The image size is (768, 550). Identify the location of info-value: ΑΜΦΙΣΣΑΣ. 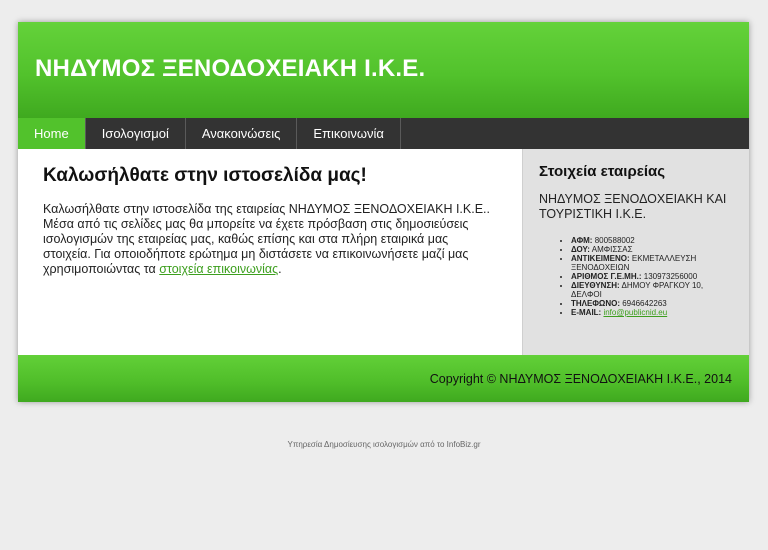
(612, 249).